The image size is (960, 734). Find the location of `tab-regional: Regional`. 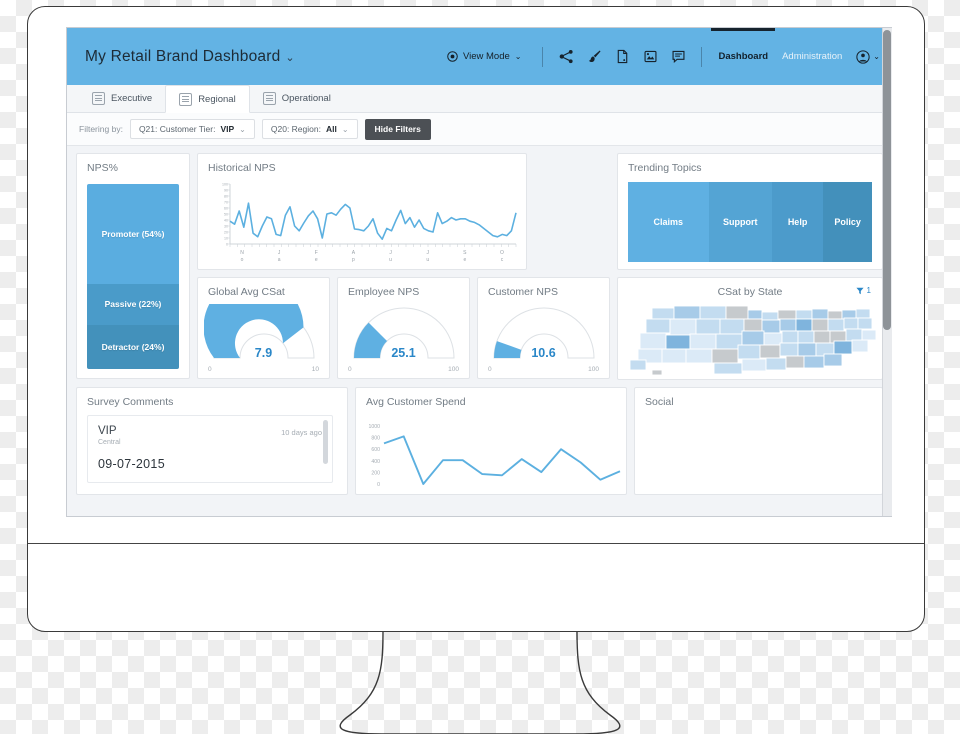

tab-regional: Regional is located at coordinates (207, 99).